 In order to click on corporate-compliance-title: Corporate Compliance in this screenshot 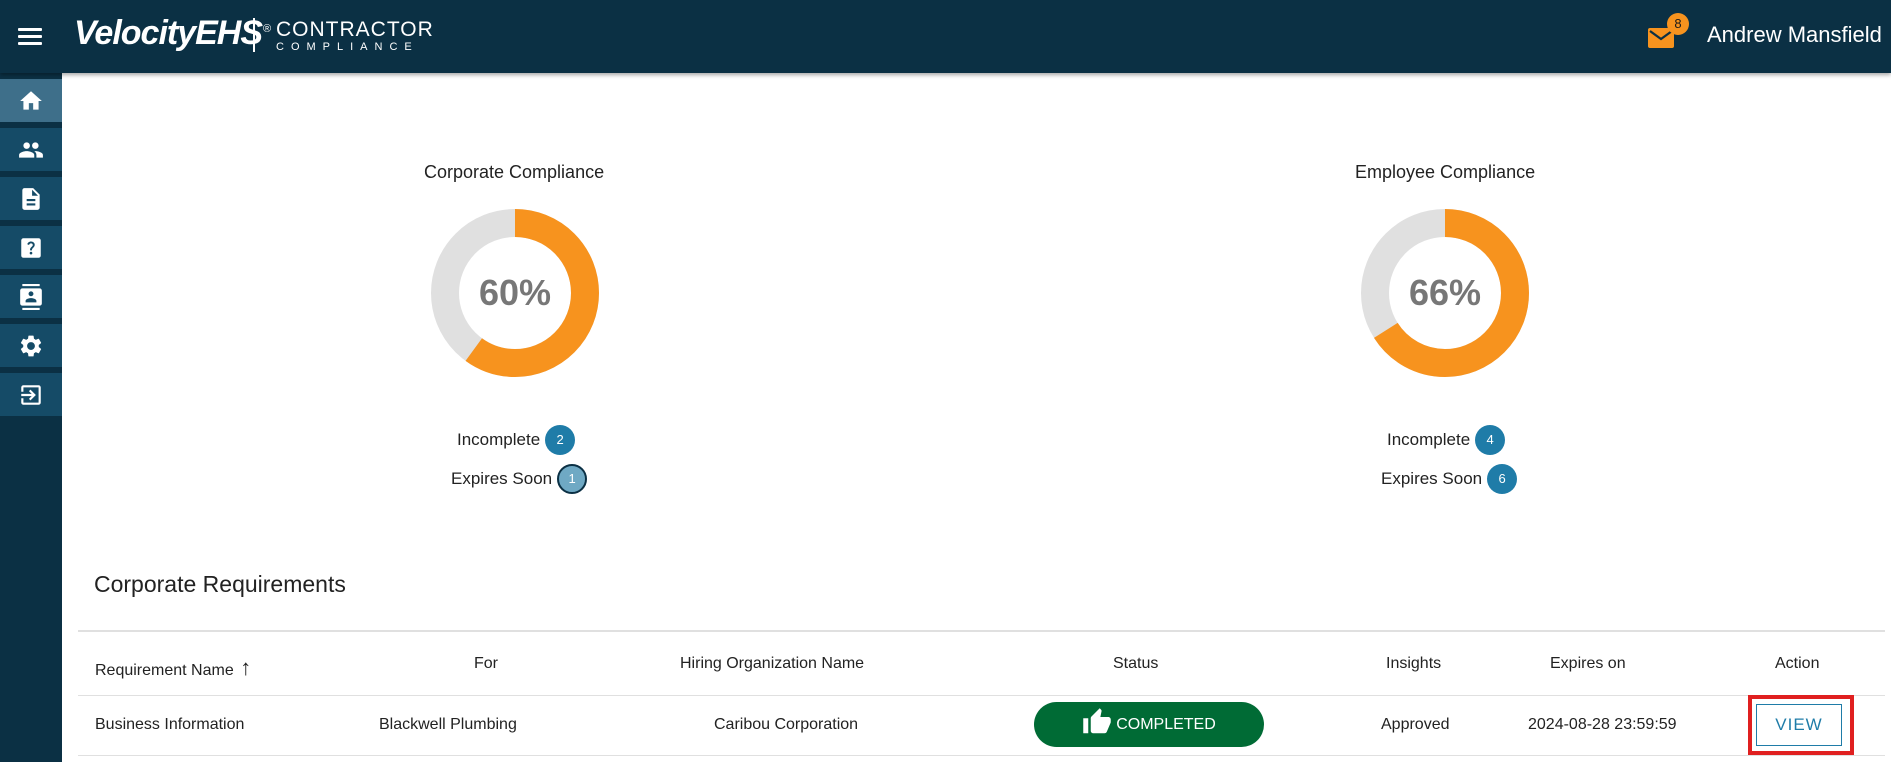, I will do `click(514, 172)`.